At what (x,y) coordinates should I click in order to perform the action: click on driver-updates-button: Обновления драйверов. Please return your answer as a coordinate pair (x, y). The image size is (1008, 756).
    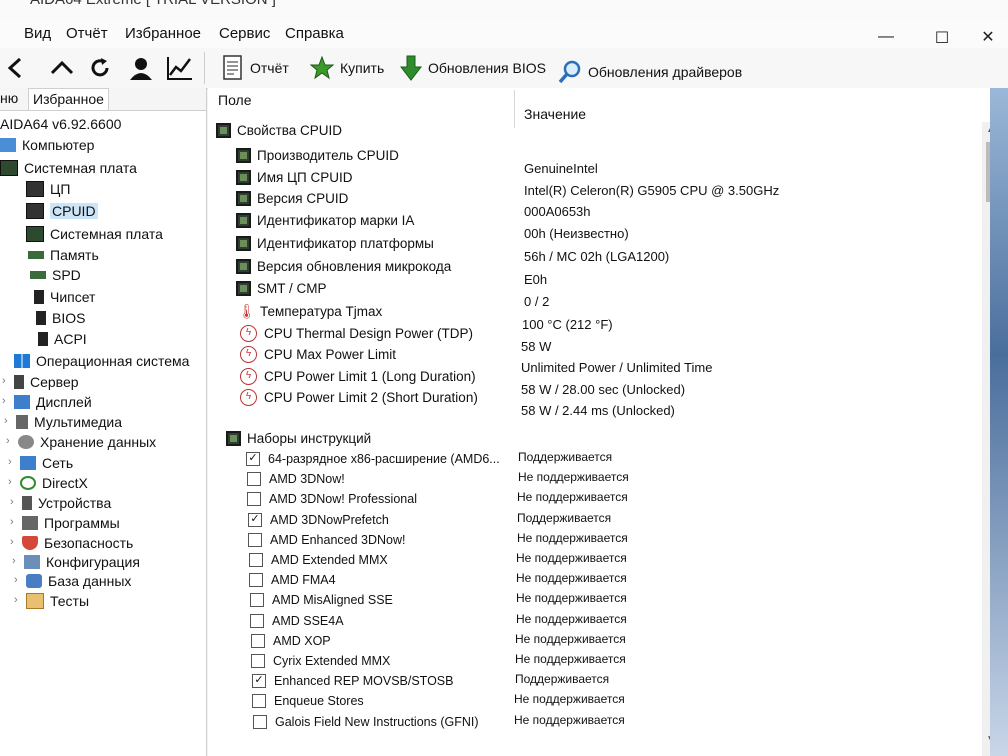
    Looking at the image, I should click on (650, 72).